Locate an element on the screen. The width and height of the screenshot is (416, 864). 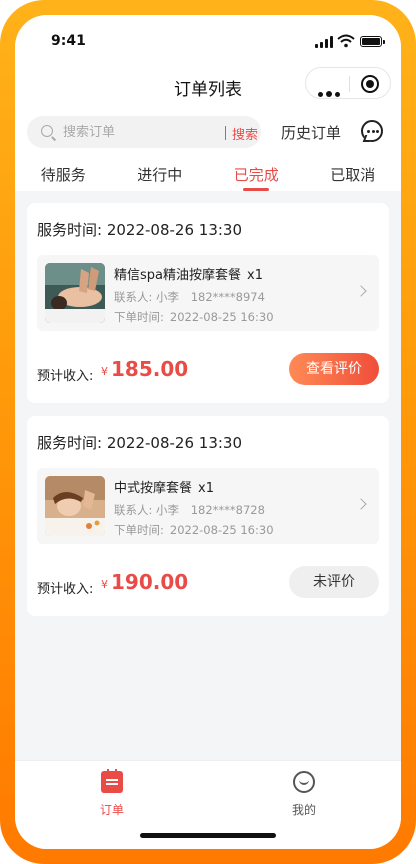
home-indicator is located at coordinates (208, 835).